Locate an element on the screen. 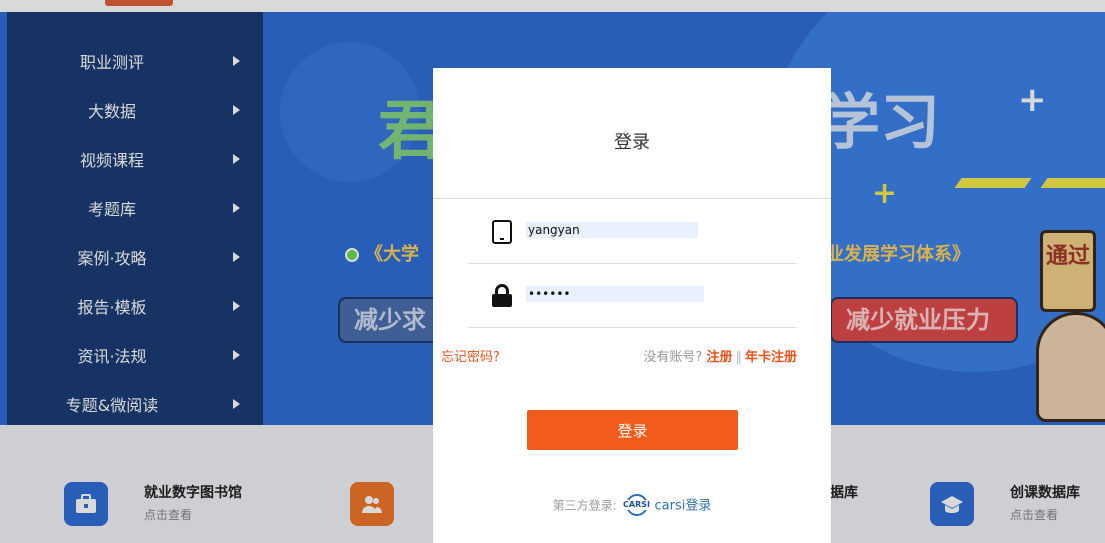 The height and width of the screenshot is (543, 1105). phone-icon is located at coordinates (502, 232).